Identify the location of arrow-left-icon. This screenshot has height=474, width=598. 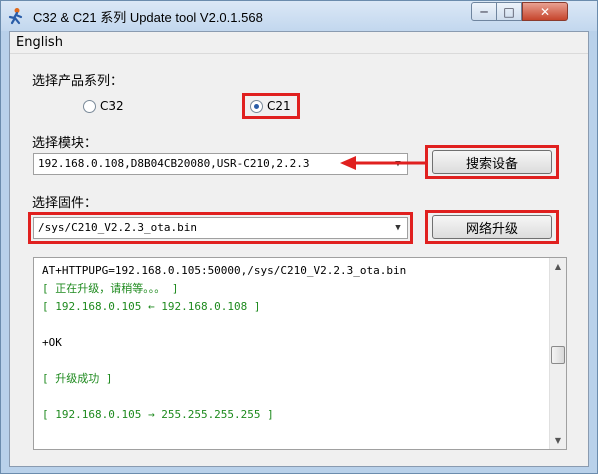
(384, 163).